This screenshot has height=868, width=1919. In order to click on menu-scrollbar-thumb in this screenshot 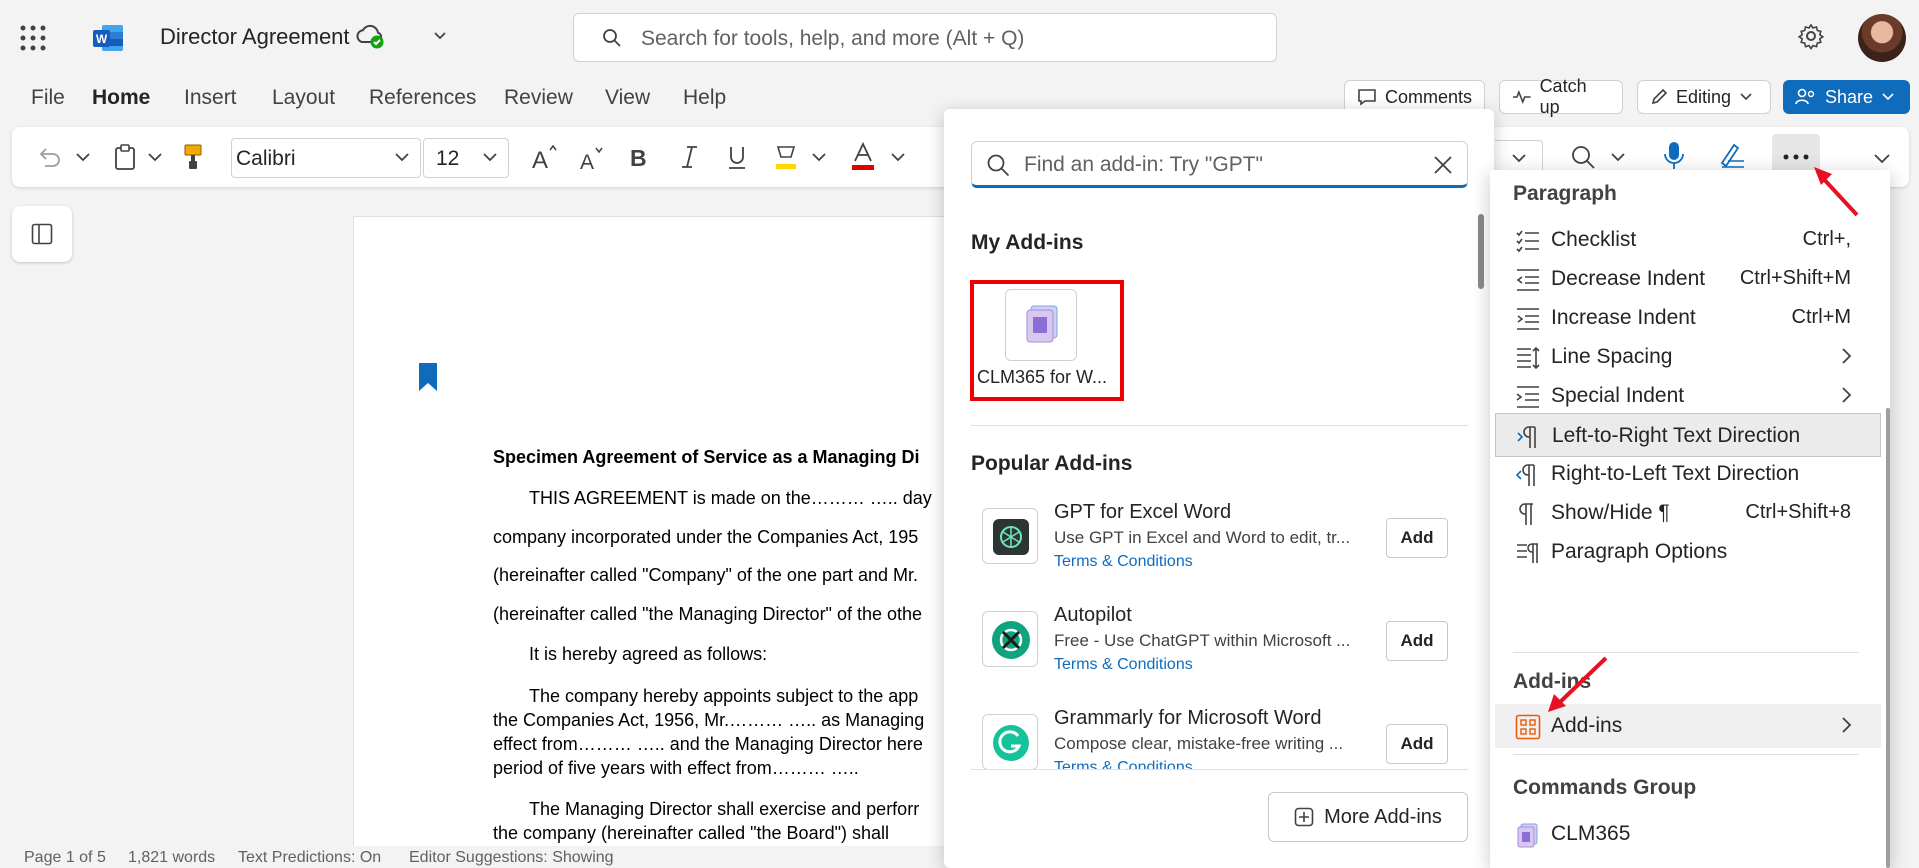, I will do `click(1888, 638)`.